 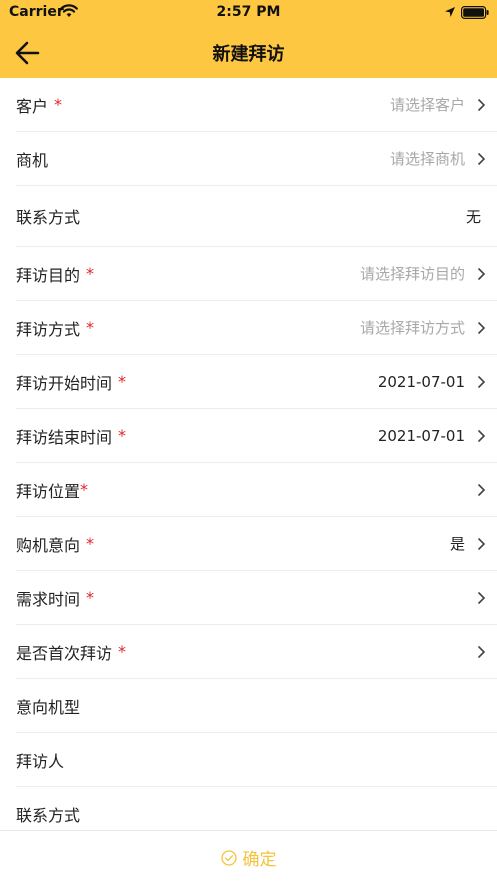 What do you see at coordinates (256, 328) in the screenshot?
I see `form-row-visit-method: 拜访方式 * 请选择拜访方式` at bounding box center [256, 328].